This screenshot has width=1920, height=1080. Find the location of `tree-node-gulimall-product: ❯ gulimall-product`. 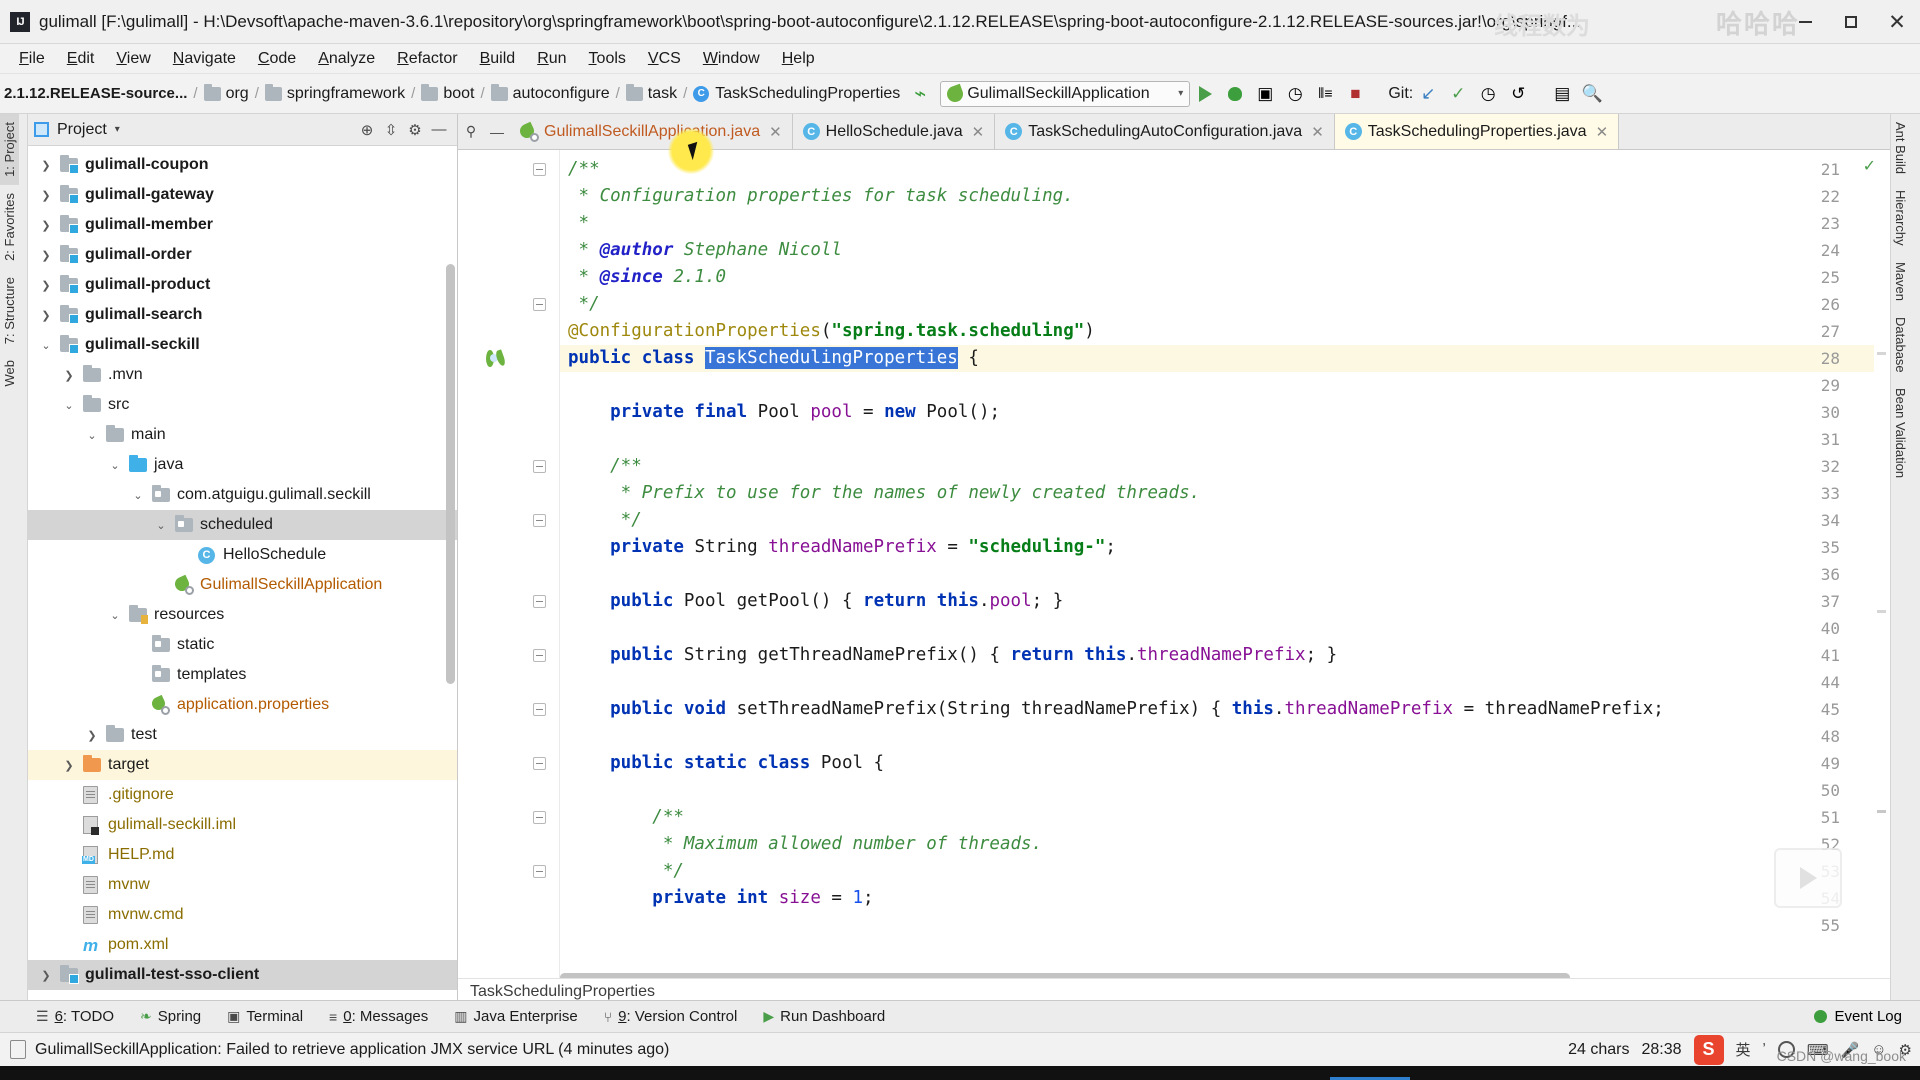

tree-node-gulimall-product: ❯ gulimall-product is located at coordinates (242, 285).